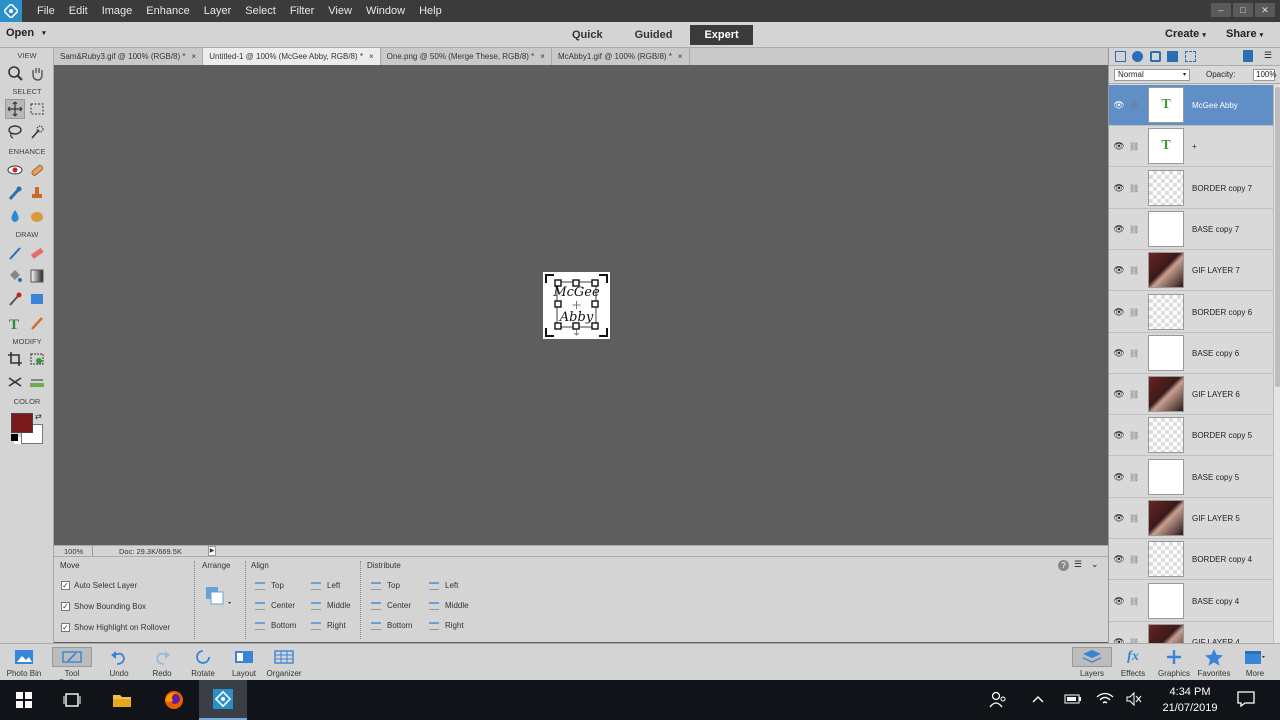 The image size is (1280, 720). What do you see at coordinates (15, 276) in the screenshot?
I see `paint-bucket-tool-icon` at bounding box center [15, 276].